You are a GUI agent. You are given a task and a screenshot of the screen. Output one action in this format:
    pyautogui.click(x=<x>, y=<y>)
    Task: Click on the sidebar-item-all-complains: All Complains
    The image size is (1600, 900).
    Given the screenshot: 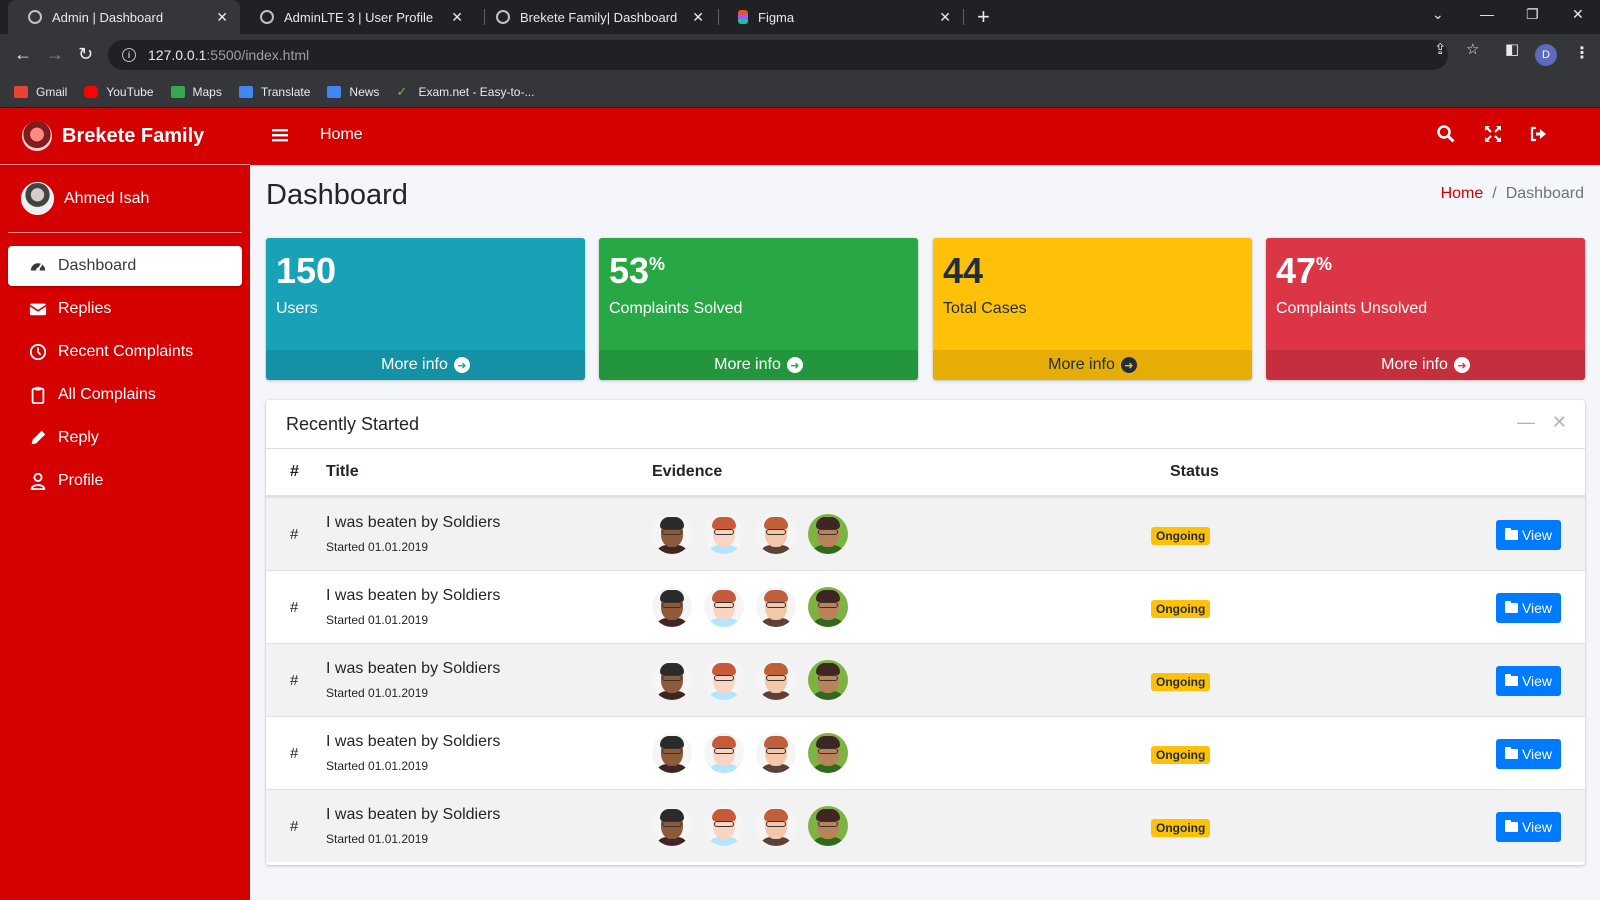 What is the action you would take?
    pyautogui.click(x=125, y=395)
    